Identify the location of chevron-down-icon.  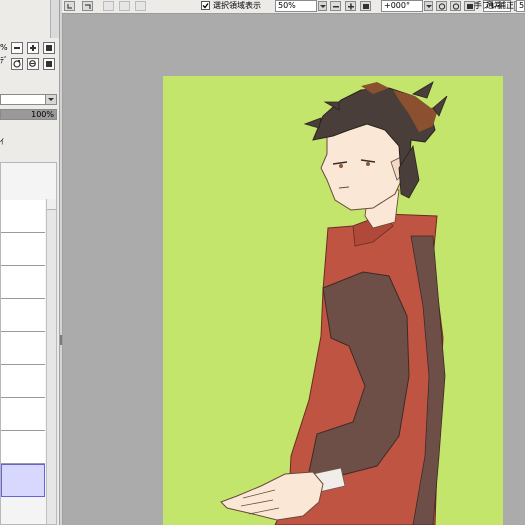
(50, 99).